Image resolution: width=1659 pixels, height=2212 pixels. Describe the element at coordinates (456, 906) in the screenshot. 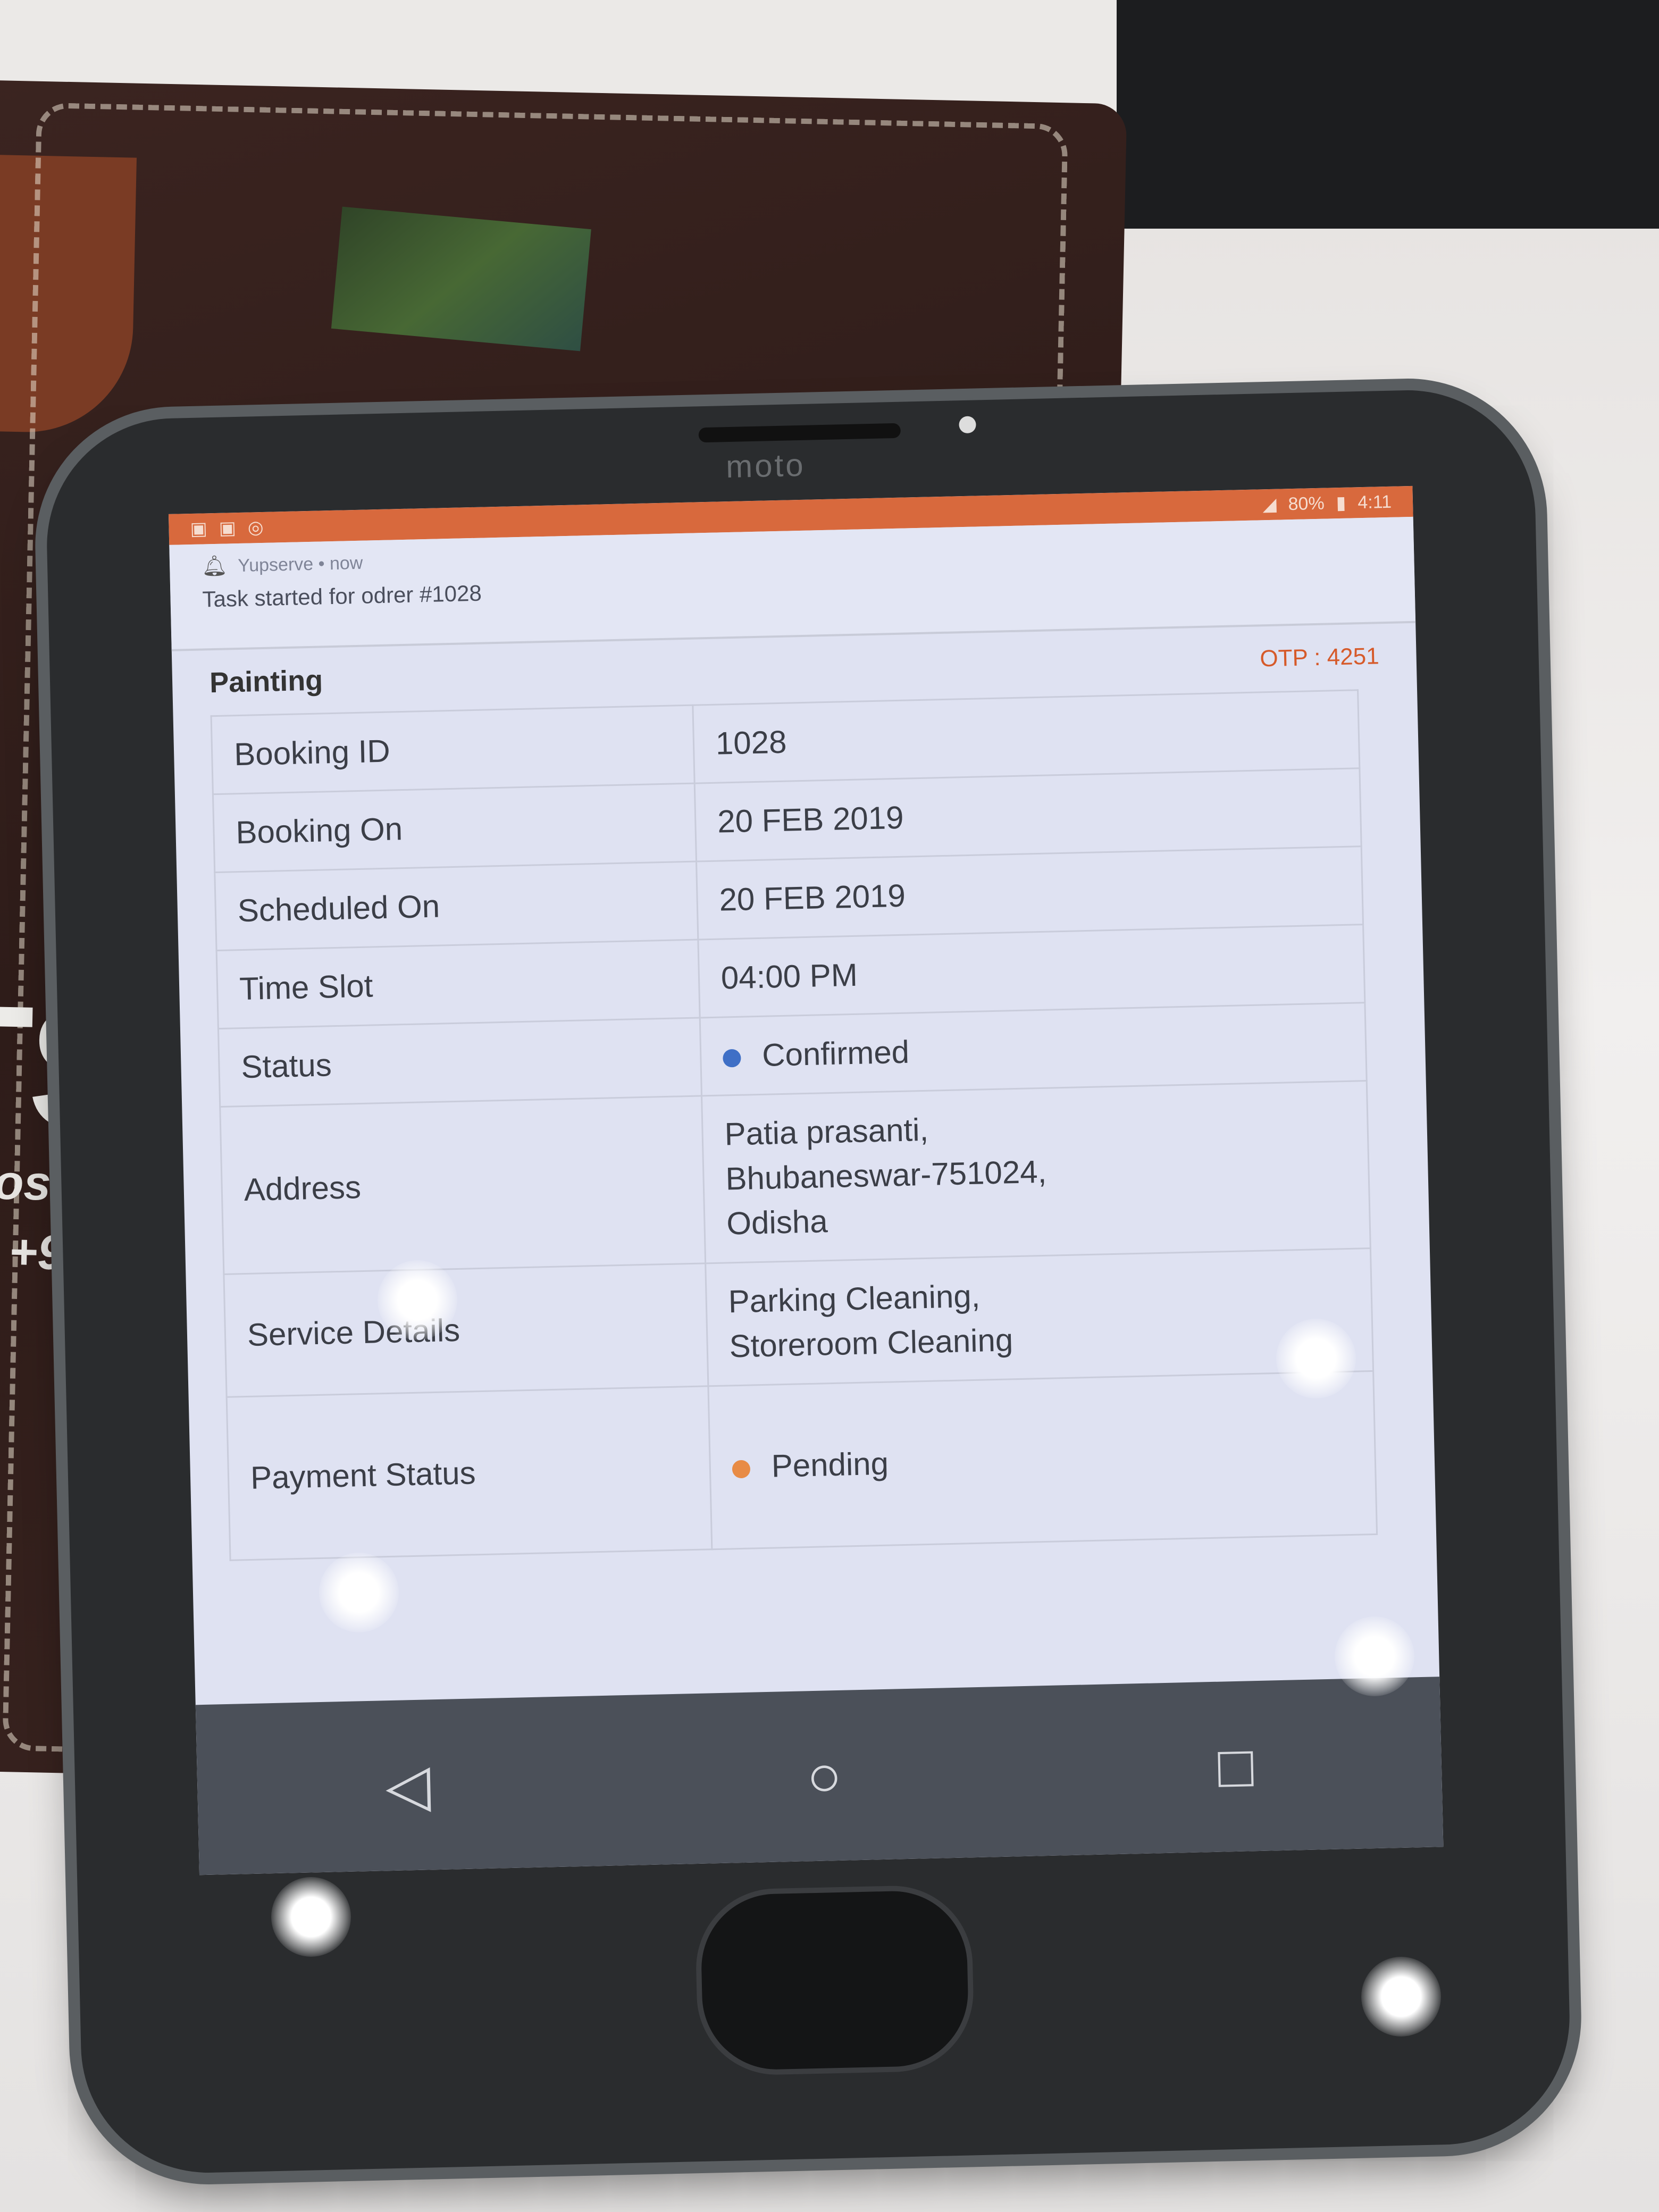

I see `row-label: Scheduled On` at that location.